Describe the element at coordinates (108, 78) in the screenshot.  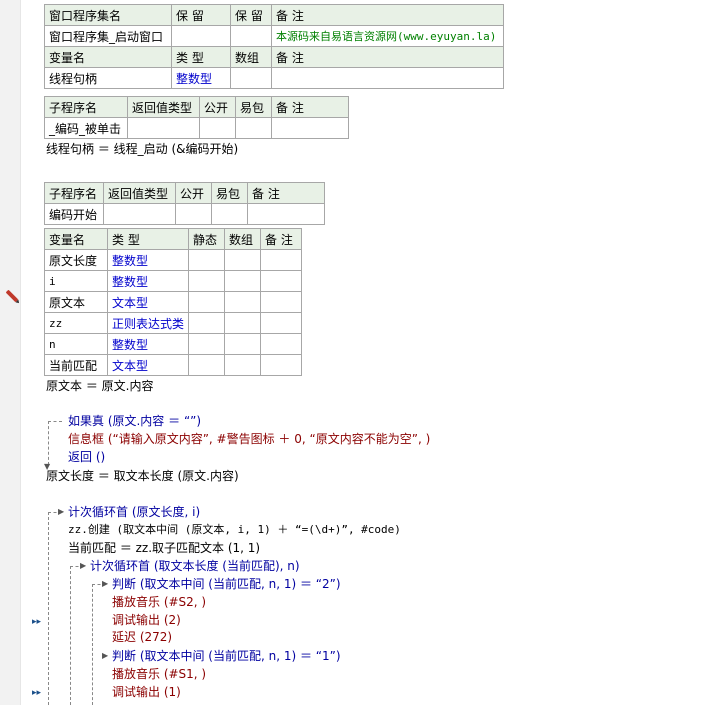
I see `var-name-cell: 线程句柄` at that location.